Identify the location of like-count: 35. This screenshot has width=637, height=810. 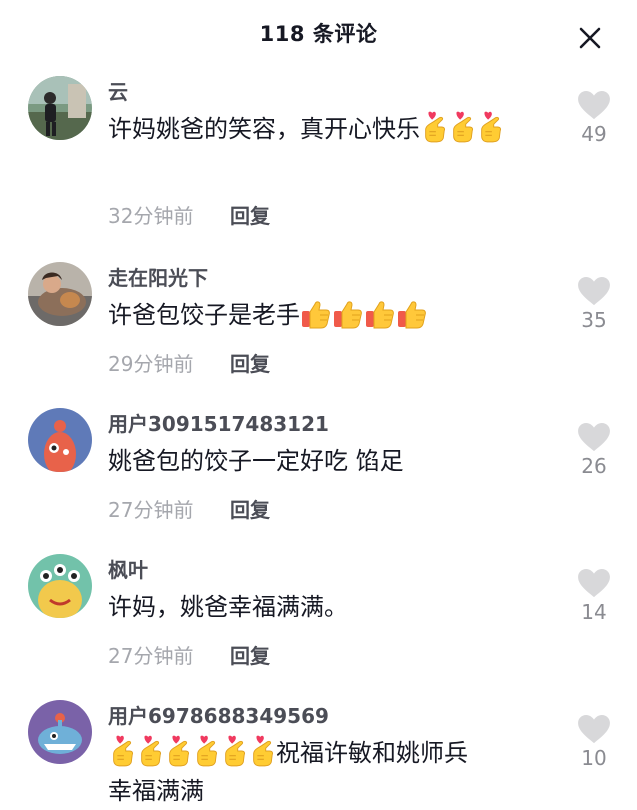
(594, 320).